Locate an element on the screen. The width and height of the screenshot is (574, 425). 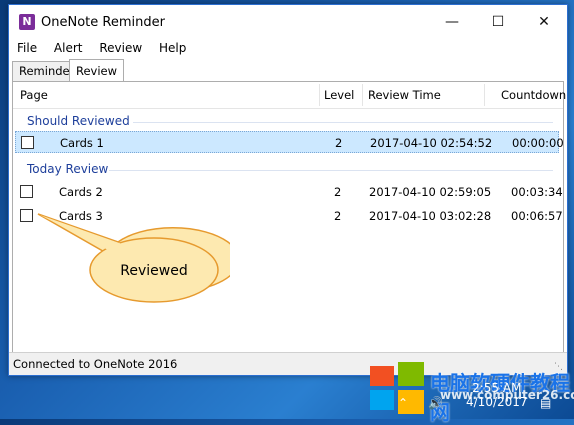
countdown-value: 00:06:57 is located at coordinates (537, 216).